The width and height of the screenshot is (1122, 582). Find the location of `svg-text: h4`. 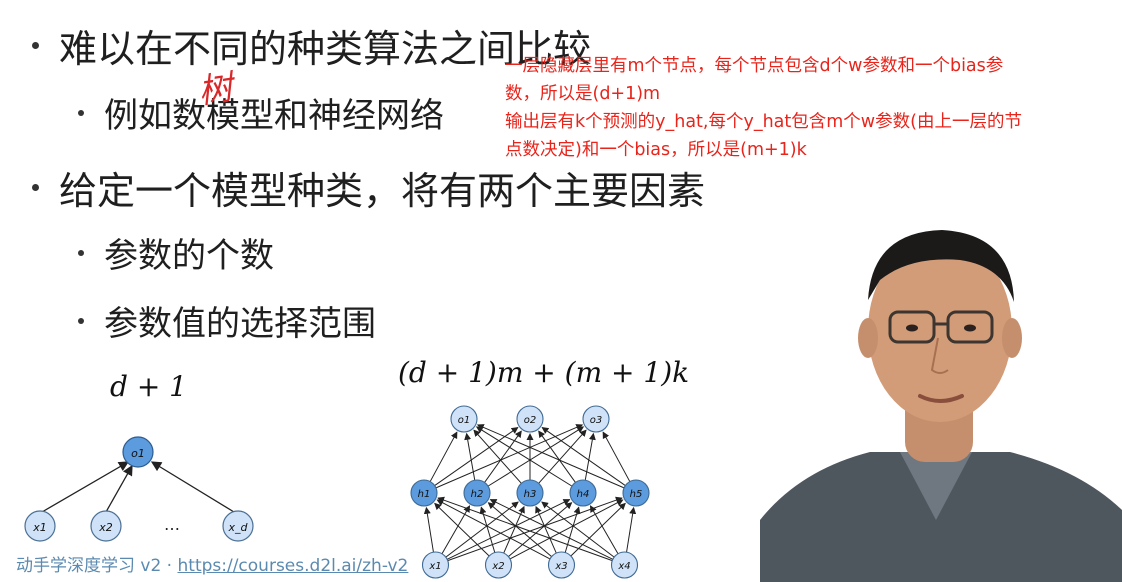

svg-text: h4 is located at coordinates (583, 494).